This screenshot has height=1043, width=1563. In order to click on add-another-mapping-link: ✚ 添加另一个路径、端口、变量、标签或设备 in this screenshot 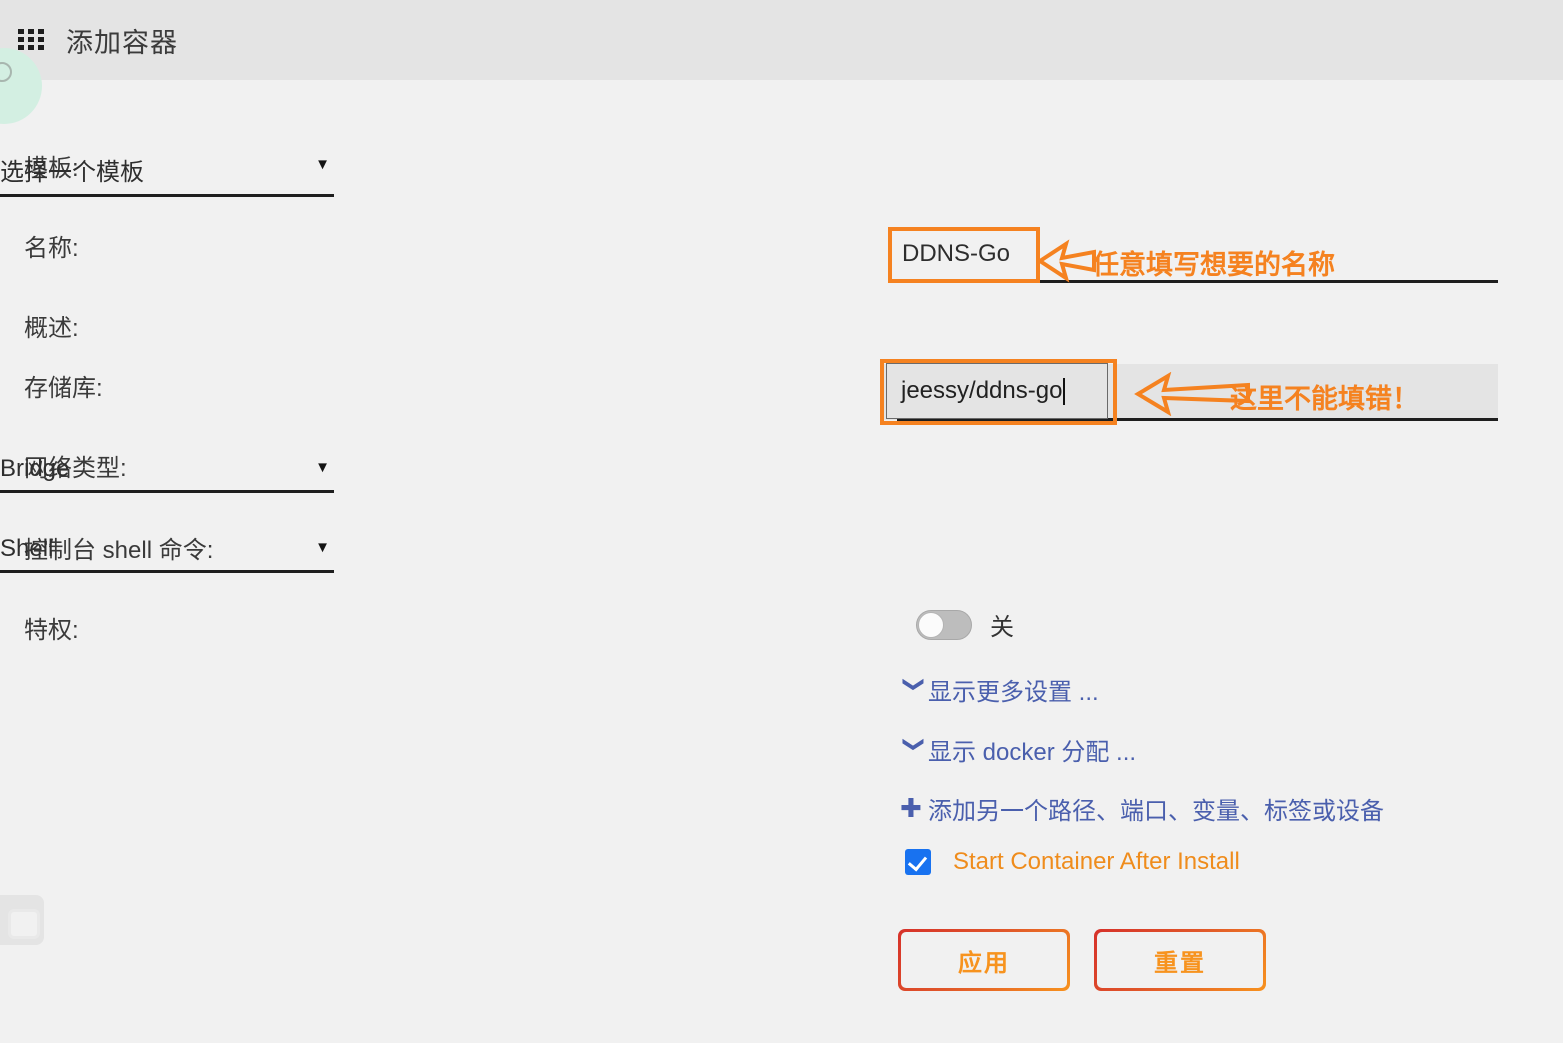, I will do `click(1142, 808)`.